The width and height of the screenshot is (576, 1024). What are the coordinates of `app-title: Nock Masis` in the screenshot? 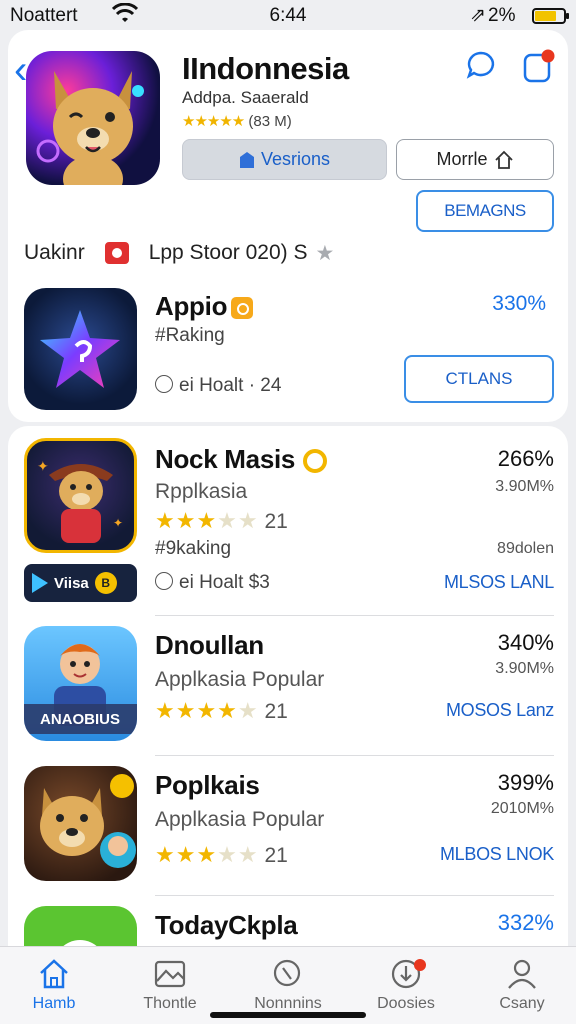 It's located at (241, 459).